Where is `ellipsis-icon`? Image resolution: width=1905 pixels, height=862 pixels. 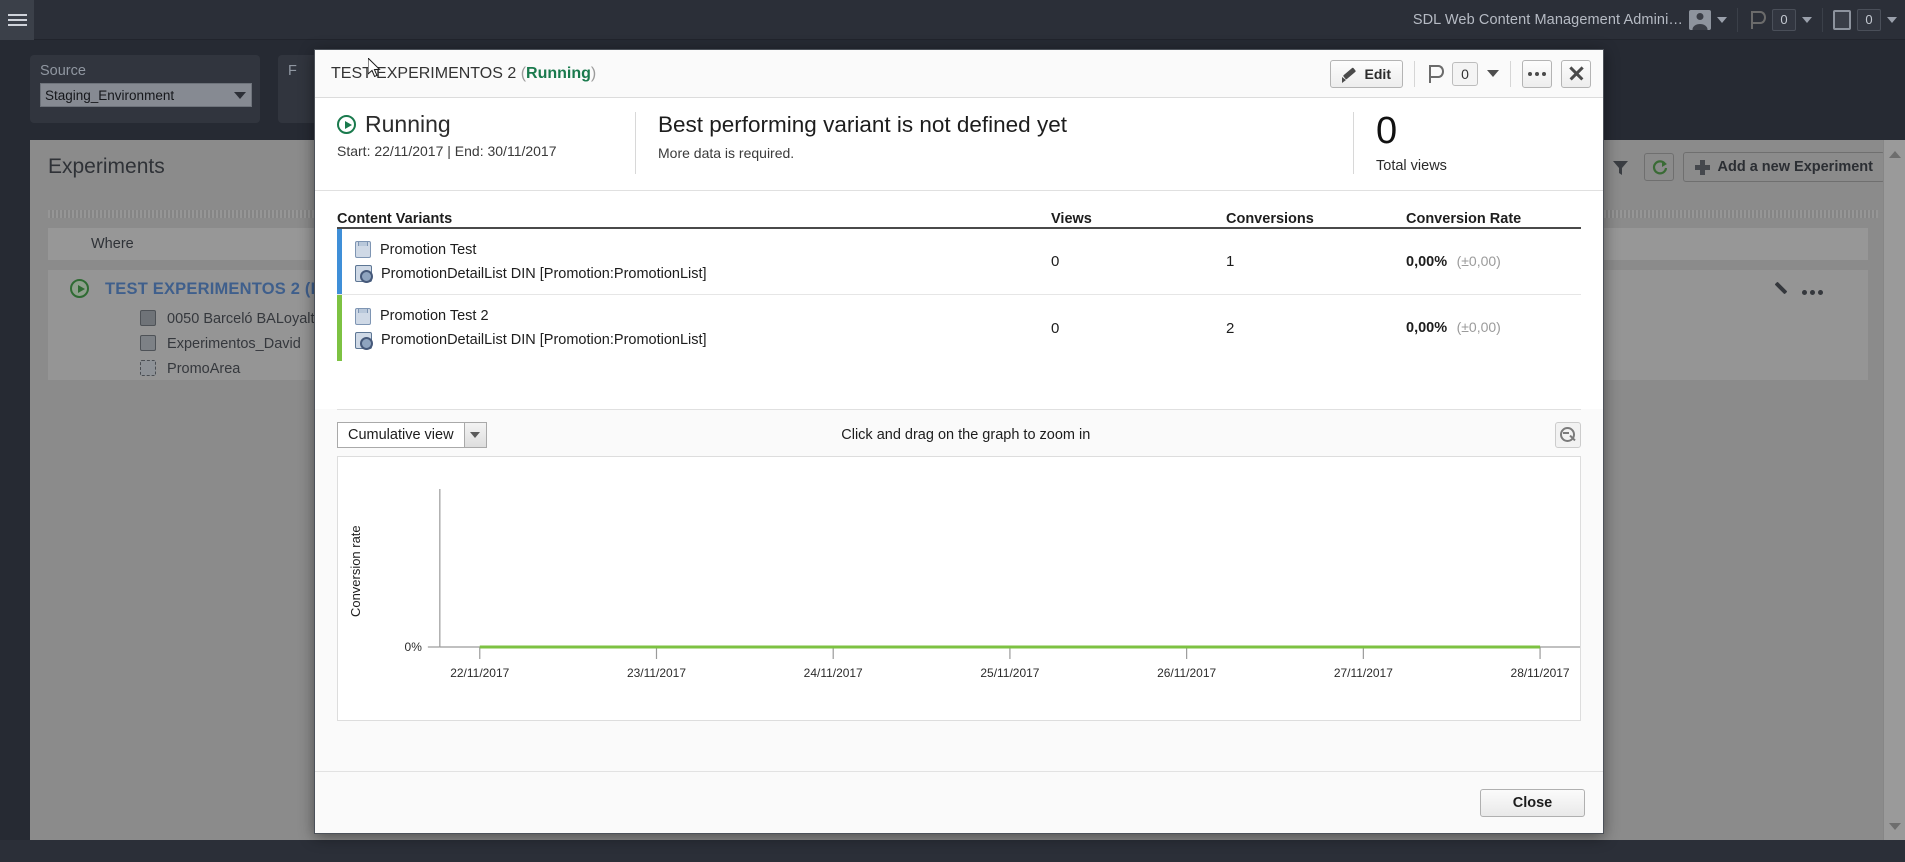
ellipsis-icon is located at coordinates (1537, 73).